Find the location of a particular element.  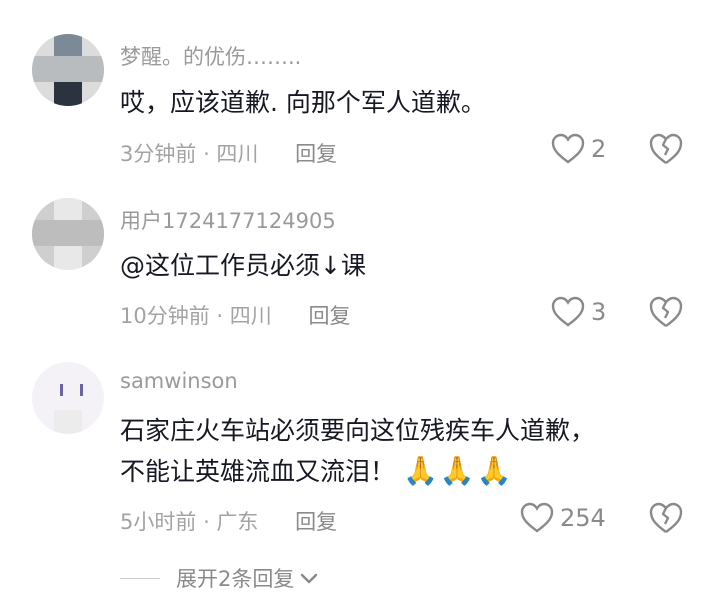

username: 梦醒。的优伤…….. is located at coordinates (210, 56).